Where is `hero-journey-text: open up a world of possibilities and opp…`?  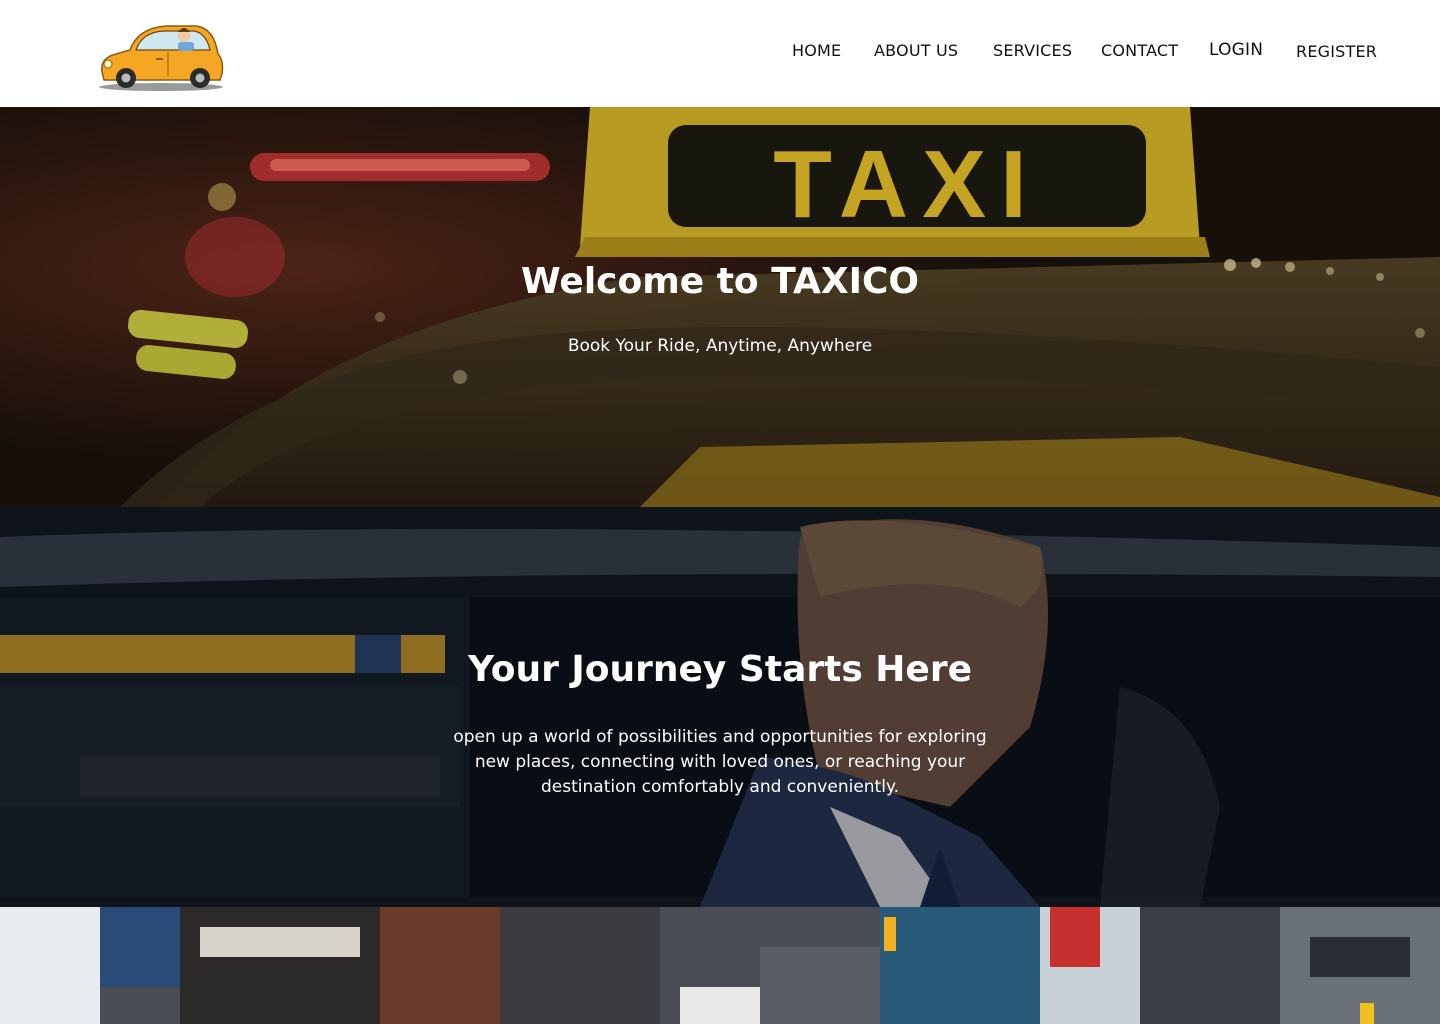 hero-journey-text: open up a world of possibilities and opp… is located at coordinates (720, 762).